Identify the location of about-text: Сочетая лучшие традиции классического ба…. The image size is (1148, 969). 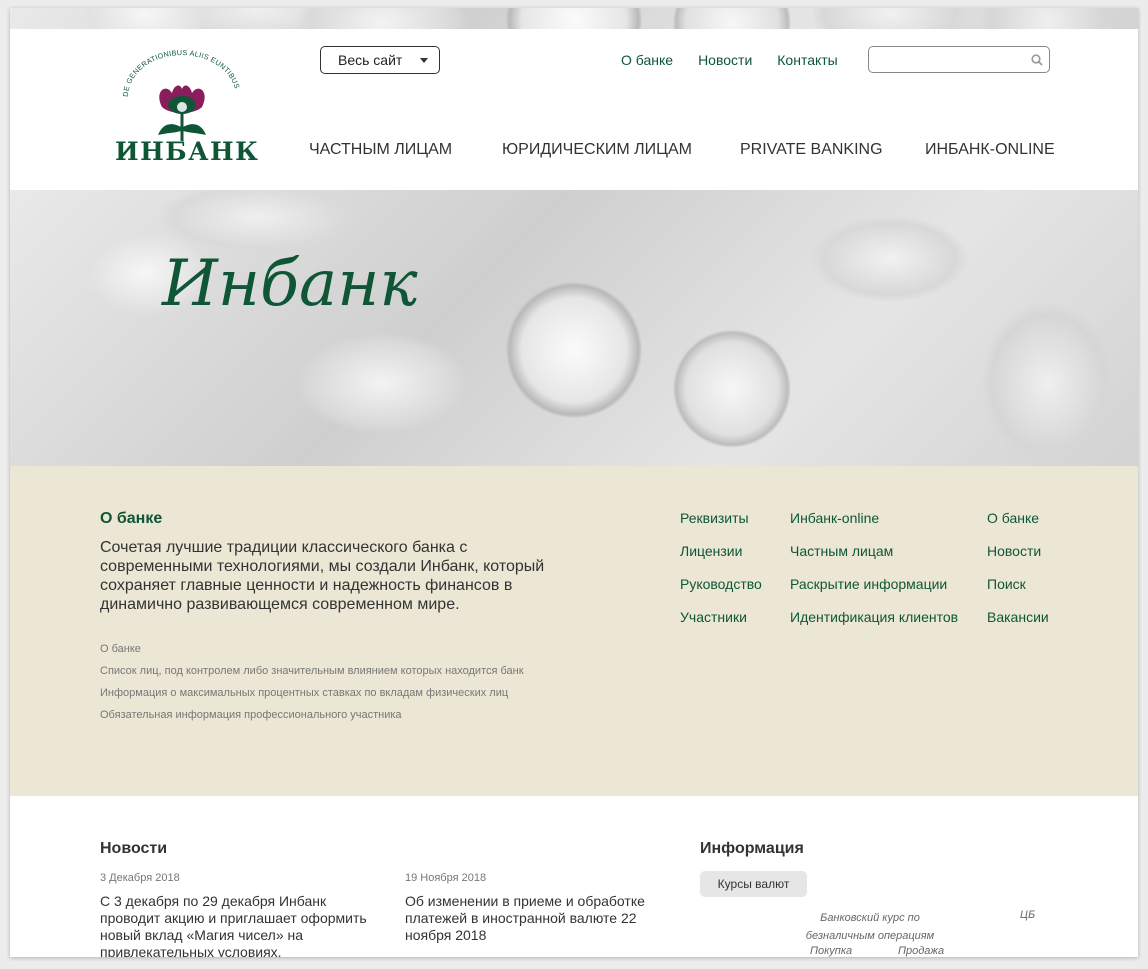
(322, 576).